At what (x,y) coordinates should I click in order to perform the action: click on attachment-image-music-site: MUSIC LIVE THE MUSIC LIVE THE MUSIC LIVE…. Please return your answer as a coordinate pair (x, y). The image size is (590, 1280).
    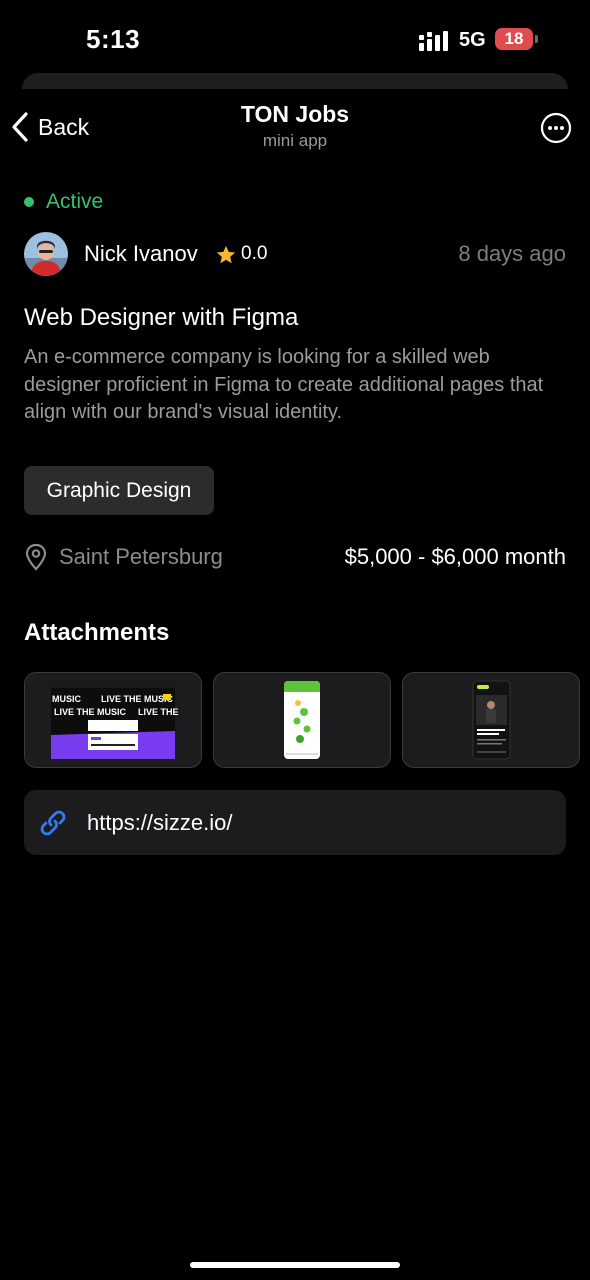
    Looking at the image, I should click on (115, 720).